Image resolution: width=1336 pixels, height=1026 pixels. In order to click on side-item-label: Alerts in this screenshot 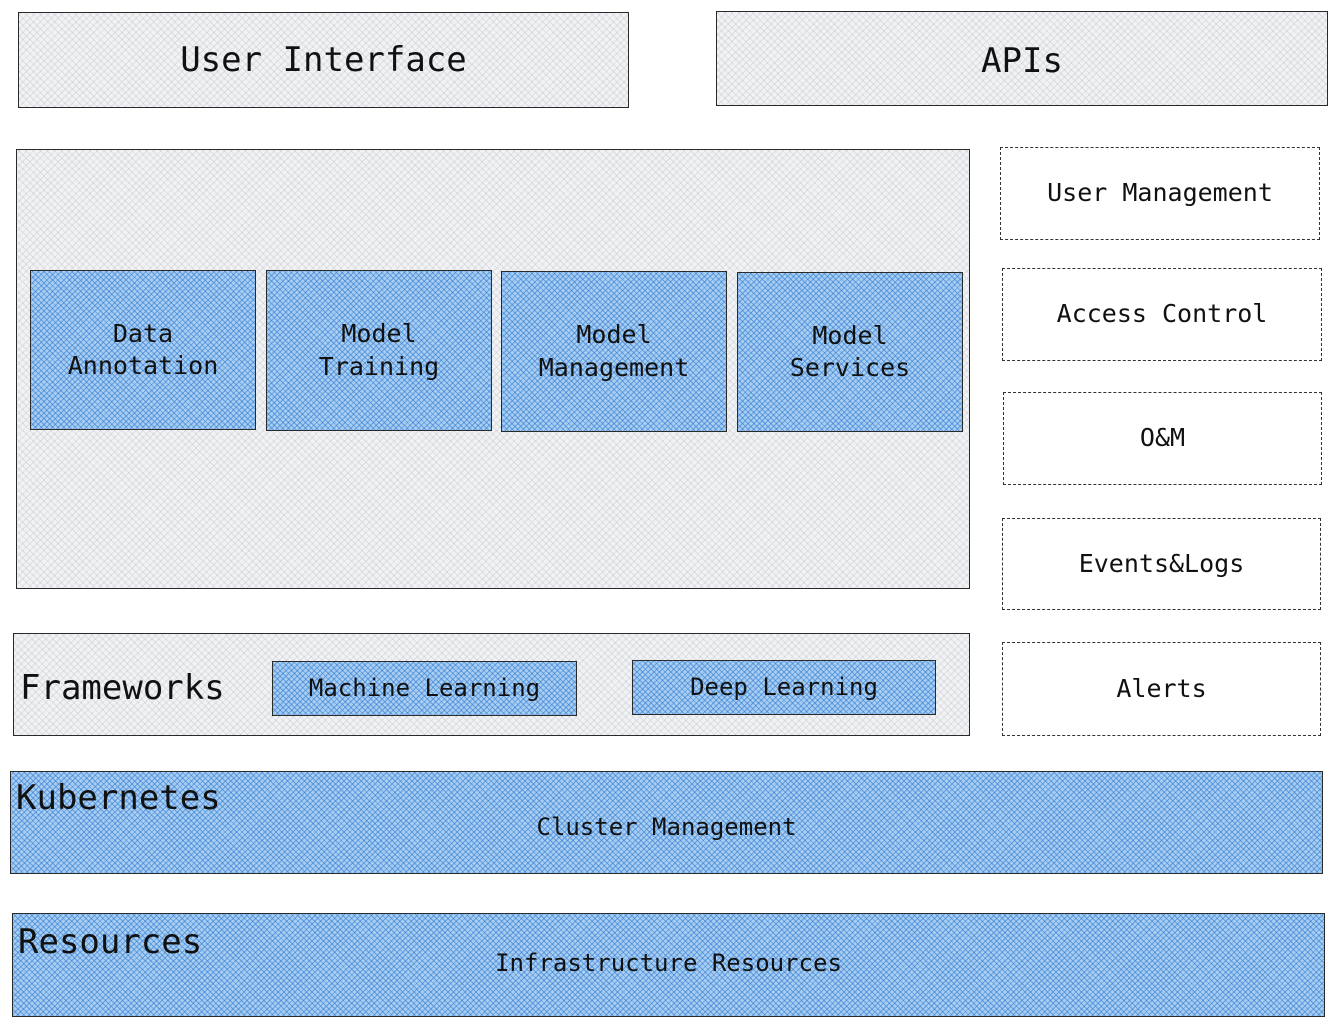, I will do `click(1161, 688)`.